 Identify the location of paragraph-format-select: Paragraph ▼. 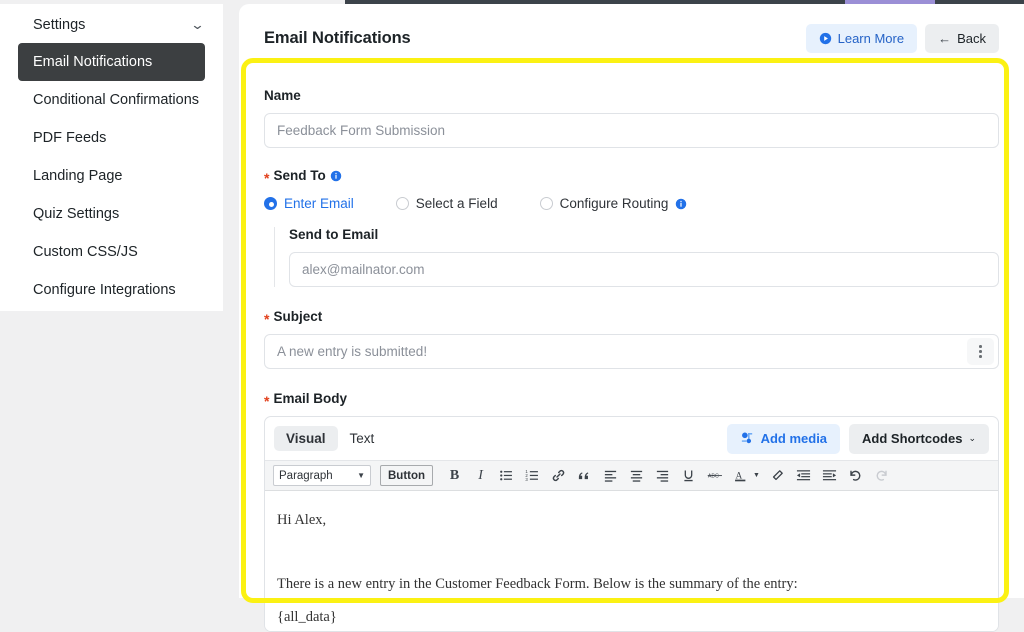
(322, 475).